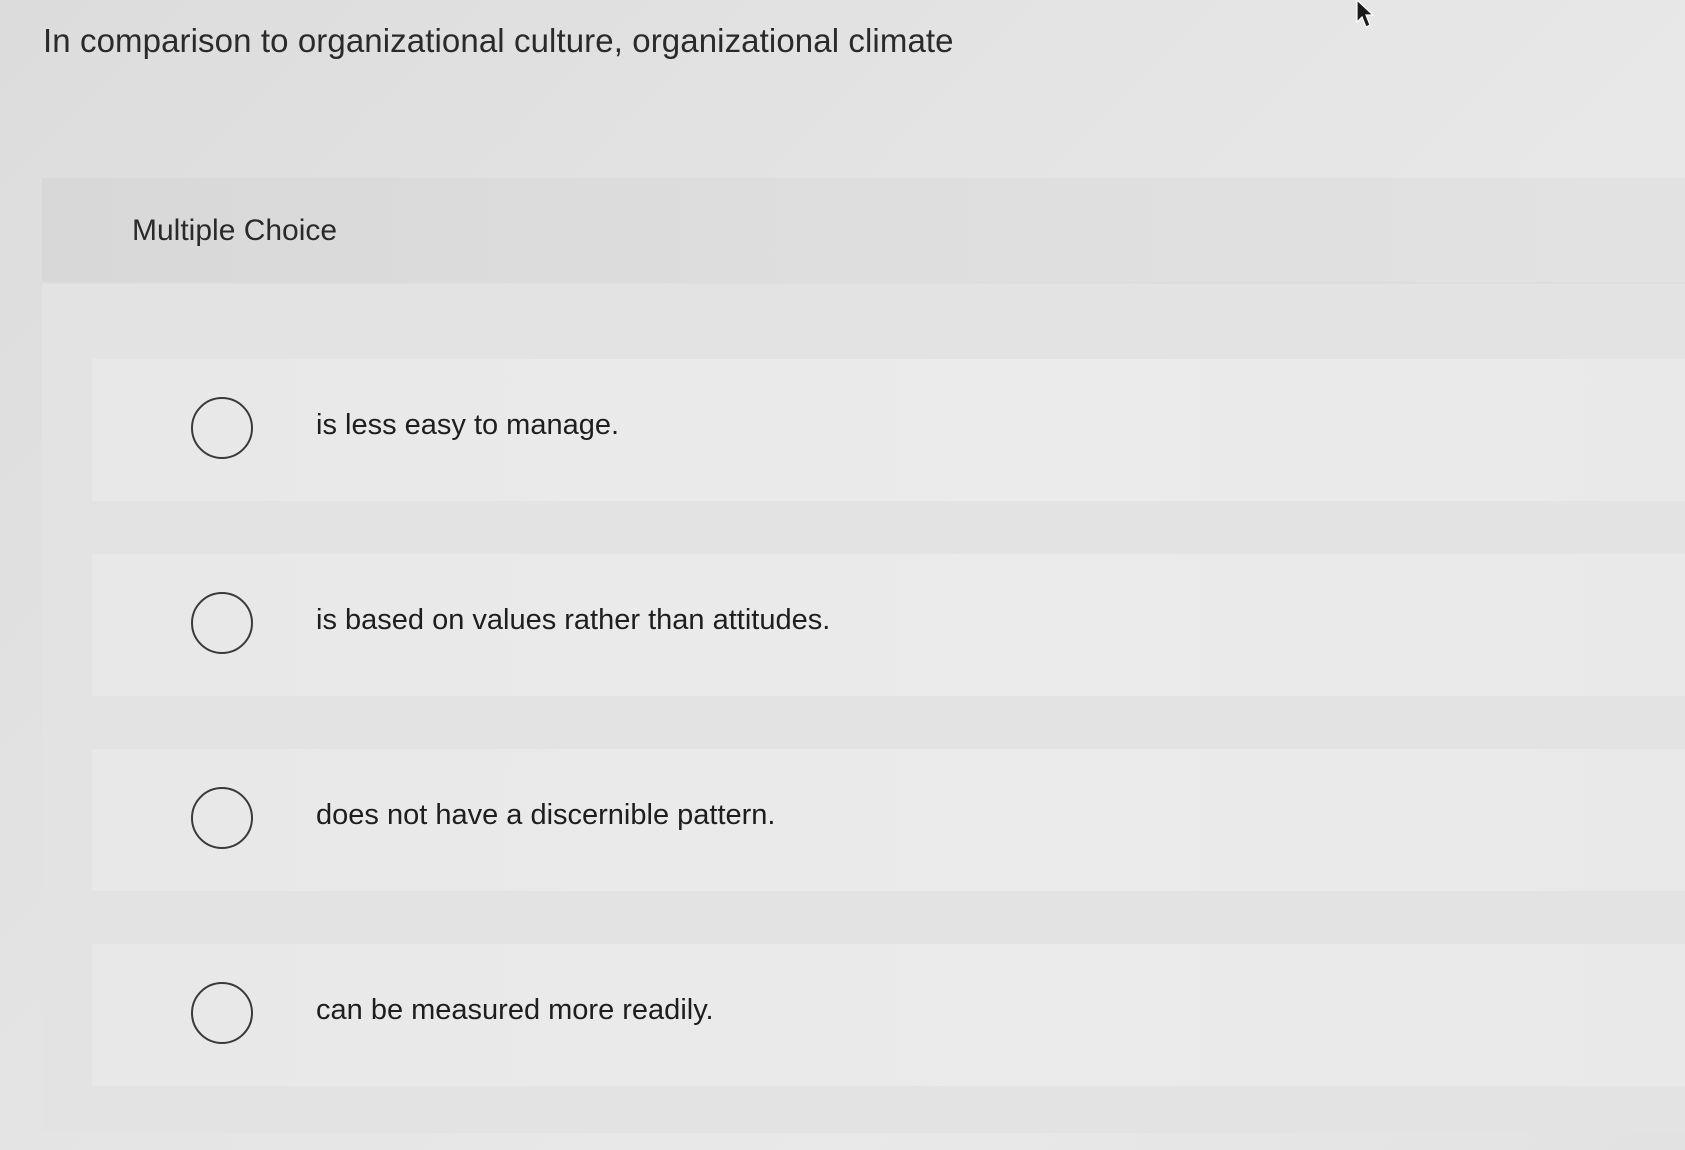 The height and width of the screenshot is (1150, 1685). Describe the element at coordinates (888, 1015) in the screenshot. I see `answer-option-card: can be measured more readily.` at that location.